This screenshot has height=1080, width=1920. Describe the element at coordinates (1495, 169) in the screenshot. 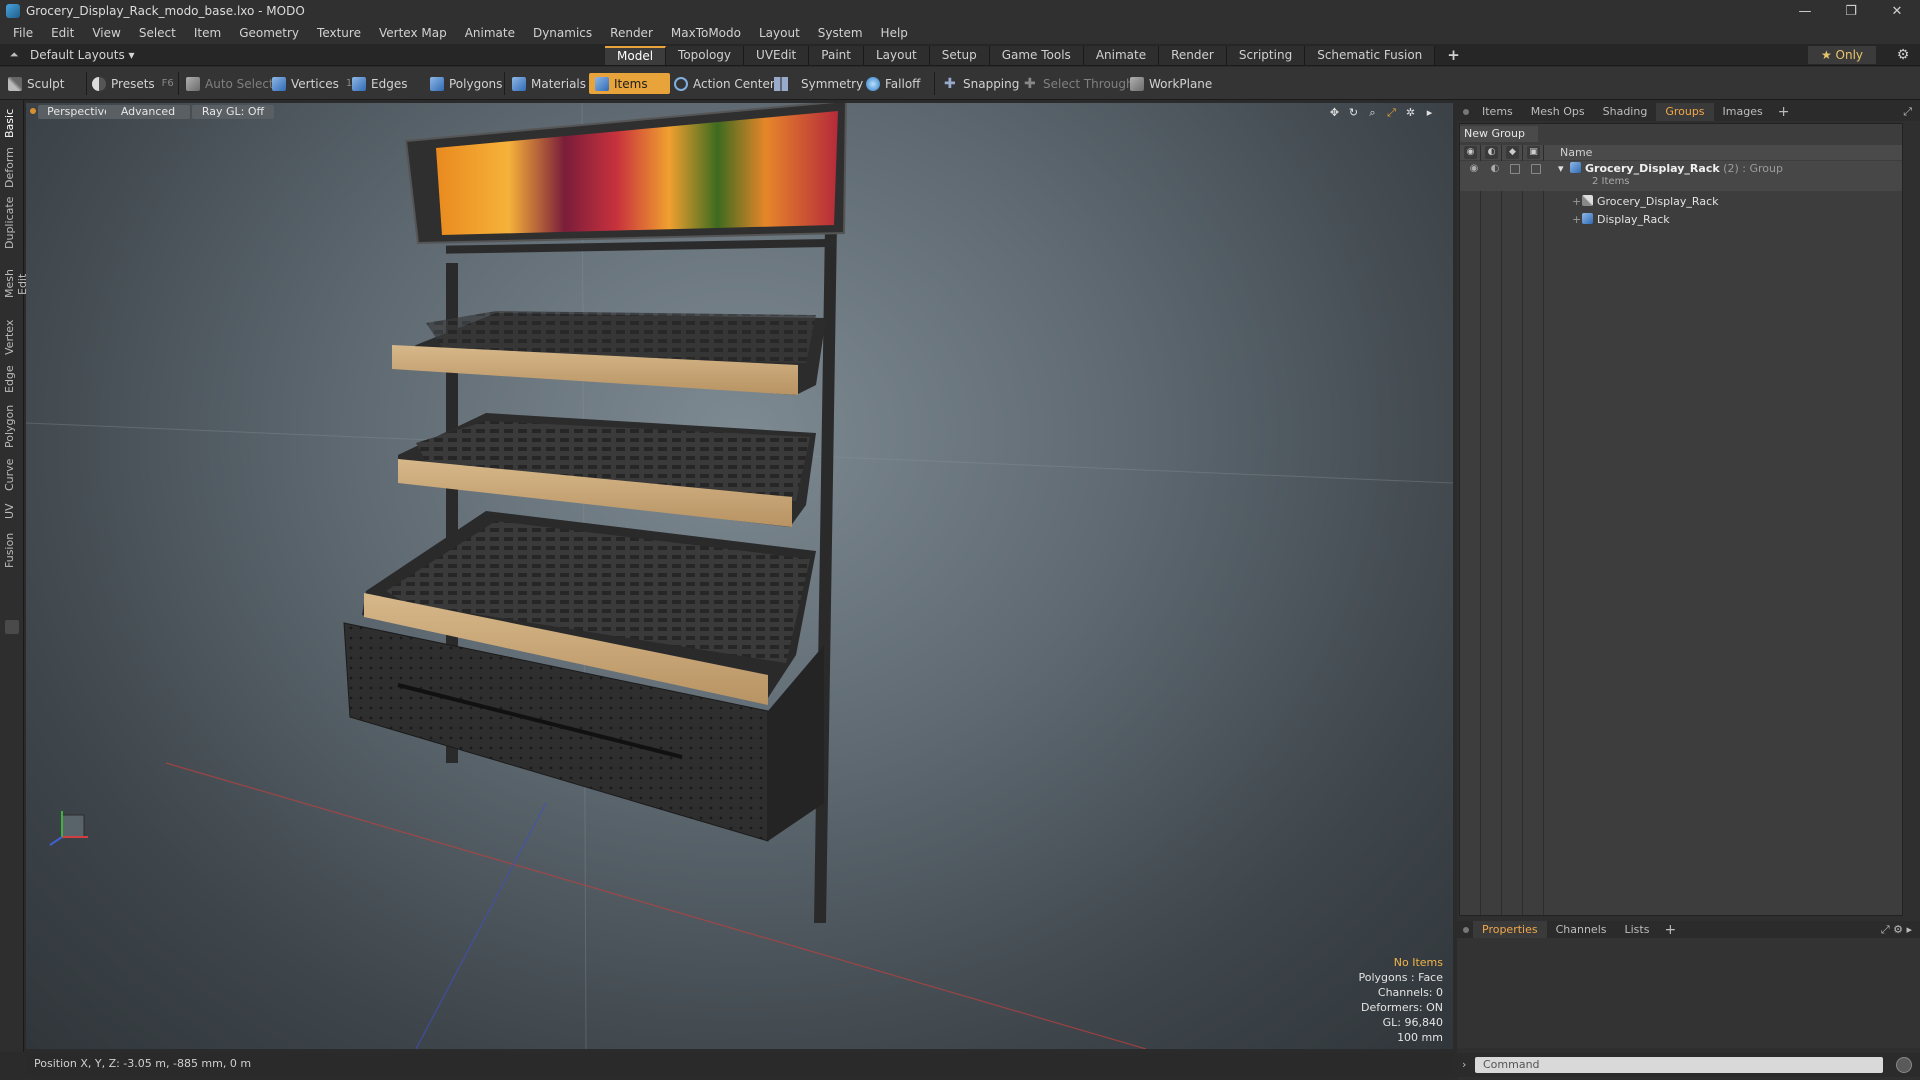

I see `render-toggle-icon: ◐` at that location.